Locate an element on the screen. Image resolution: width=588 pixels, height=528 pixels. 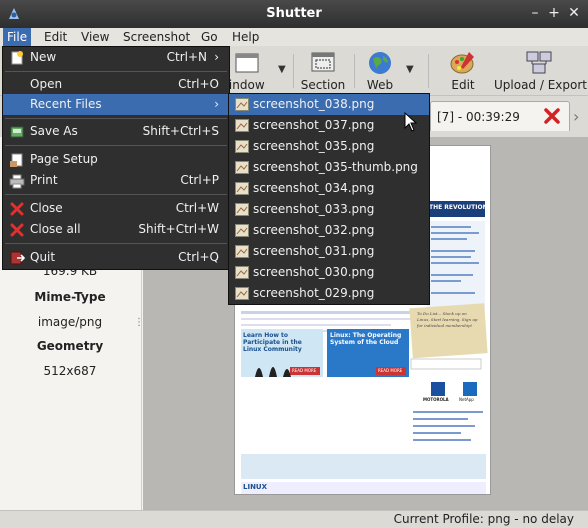
menu-go: Go is located at coordinates (209, 37).